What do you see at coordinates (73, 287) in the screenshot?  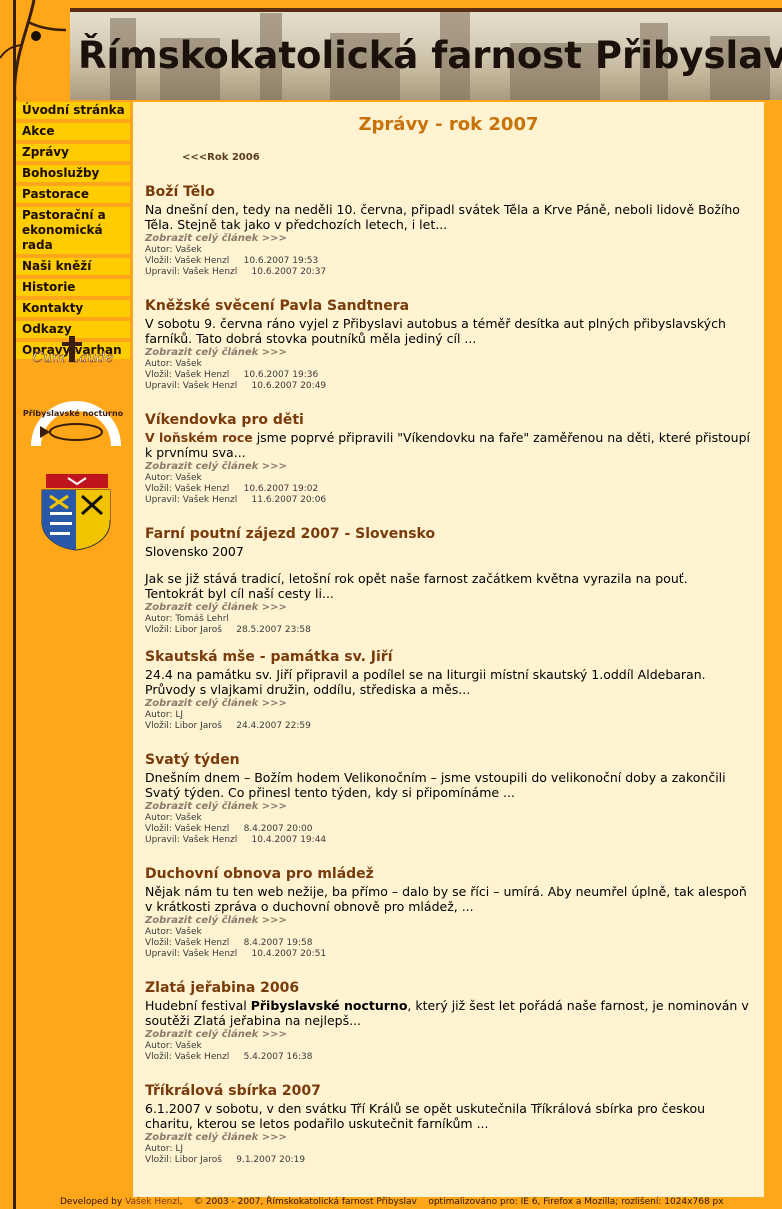 I see `menu-item-history: Historie` at bounding box center [73, 287].